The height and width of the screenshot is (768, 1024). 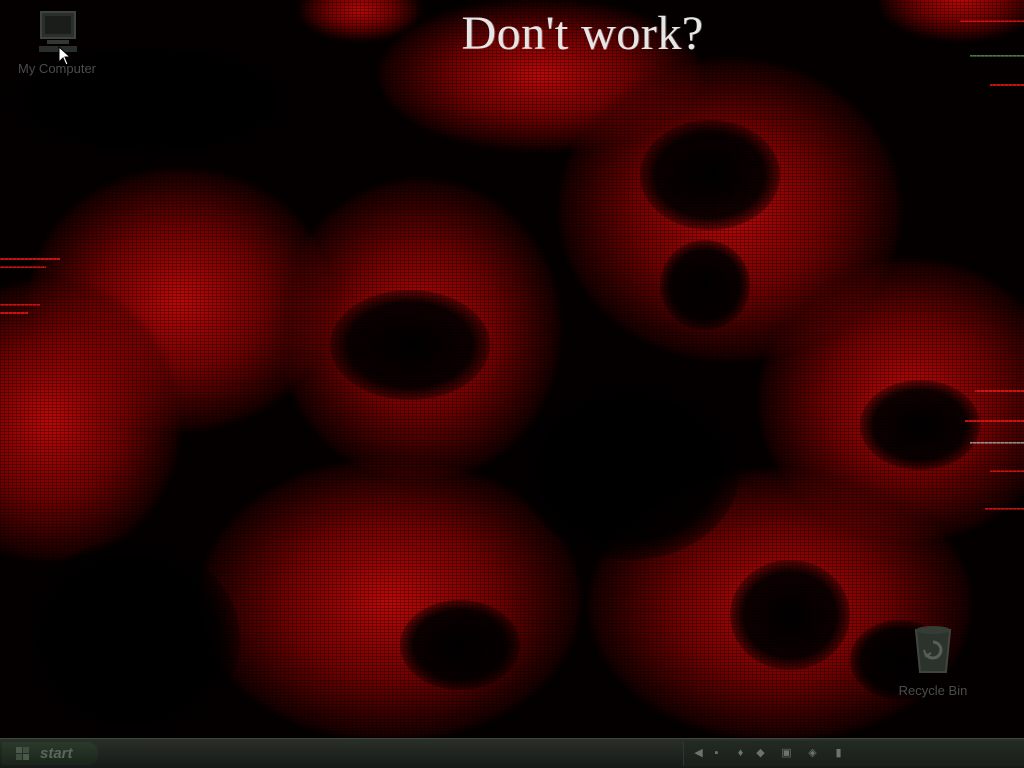 I want to click on recycle-bin-icon, so click(x=933, y=652).